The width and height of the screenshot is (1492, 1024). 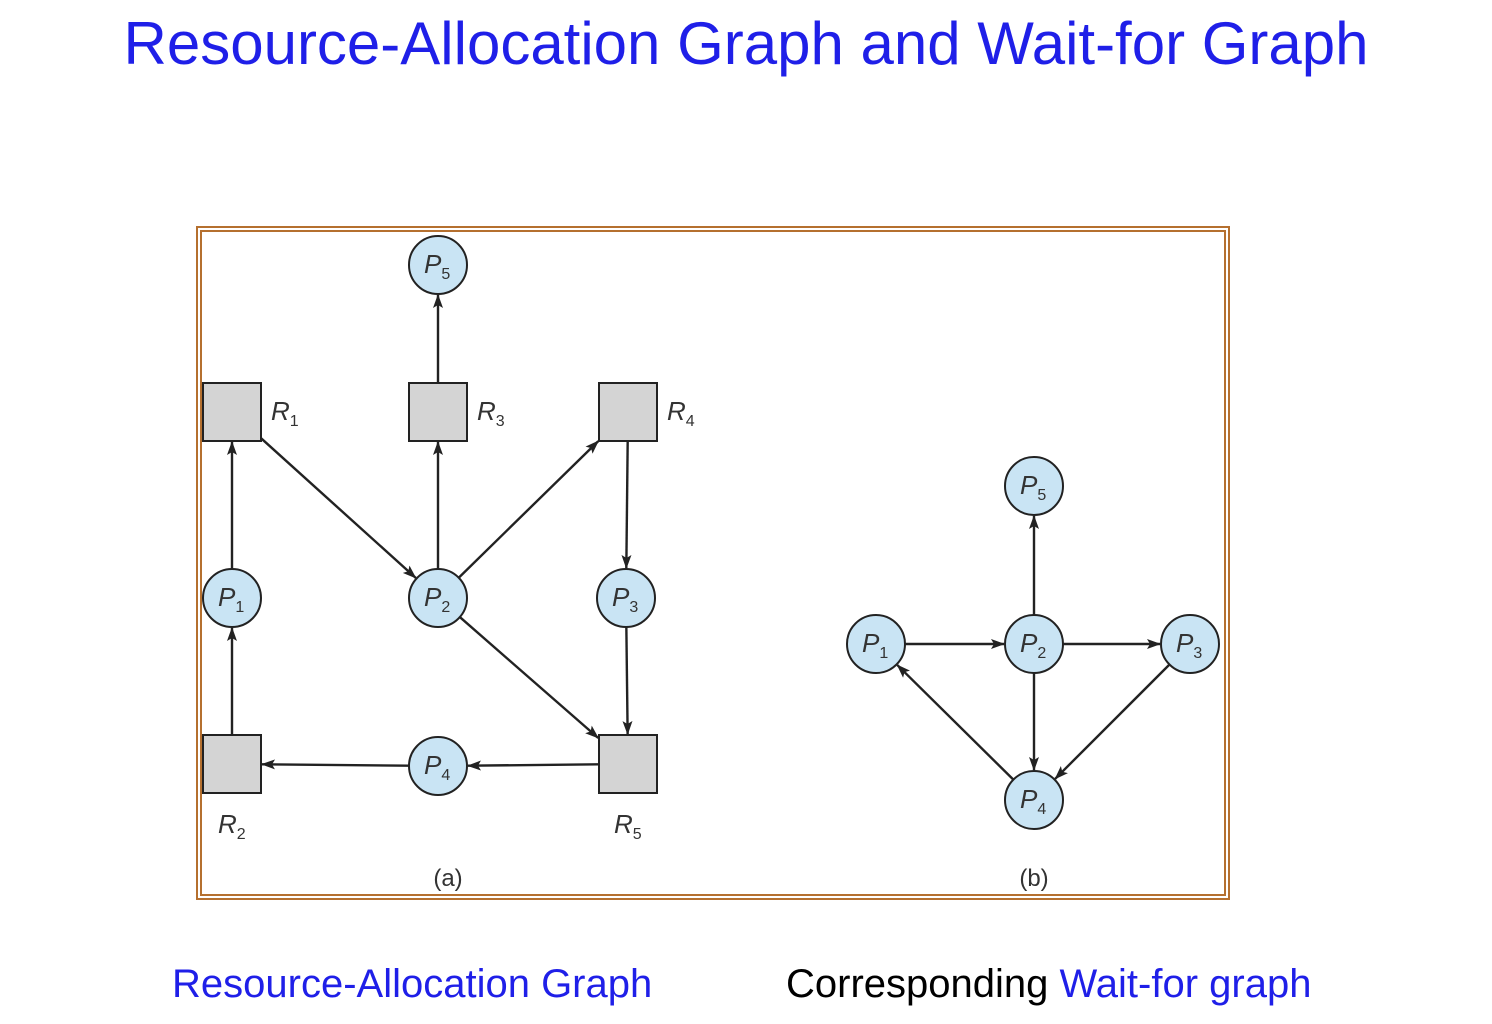 What do you see at coordinates (628, 826) in the screenshot?
I see `graph-a-resource-label-r5: R5` at bounding box center [628, 826].